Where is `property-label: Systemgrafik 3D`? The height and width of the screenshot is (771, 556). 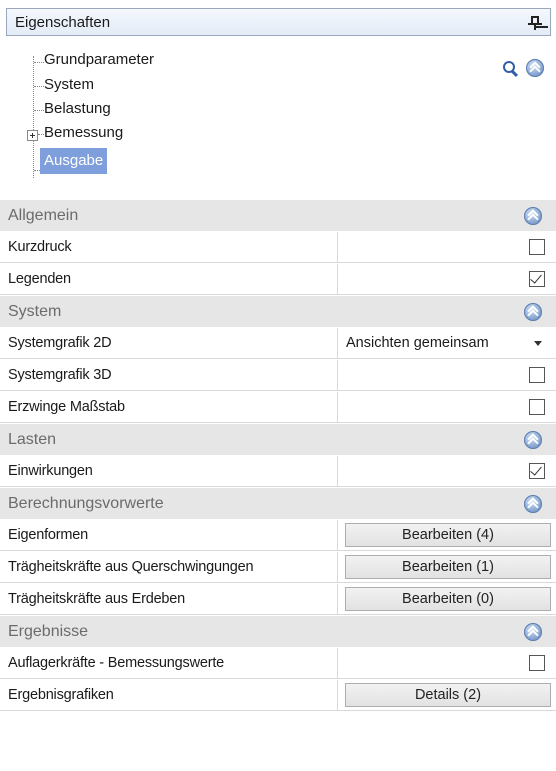 property-label: Systemgrafik 3D is located at coordinates (169, 375).